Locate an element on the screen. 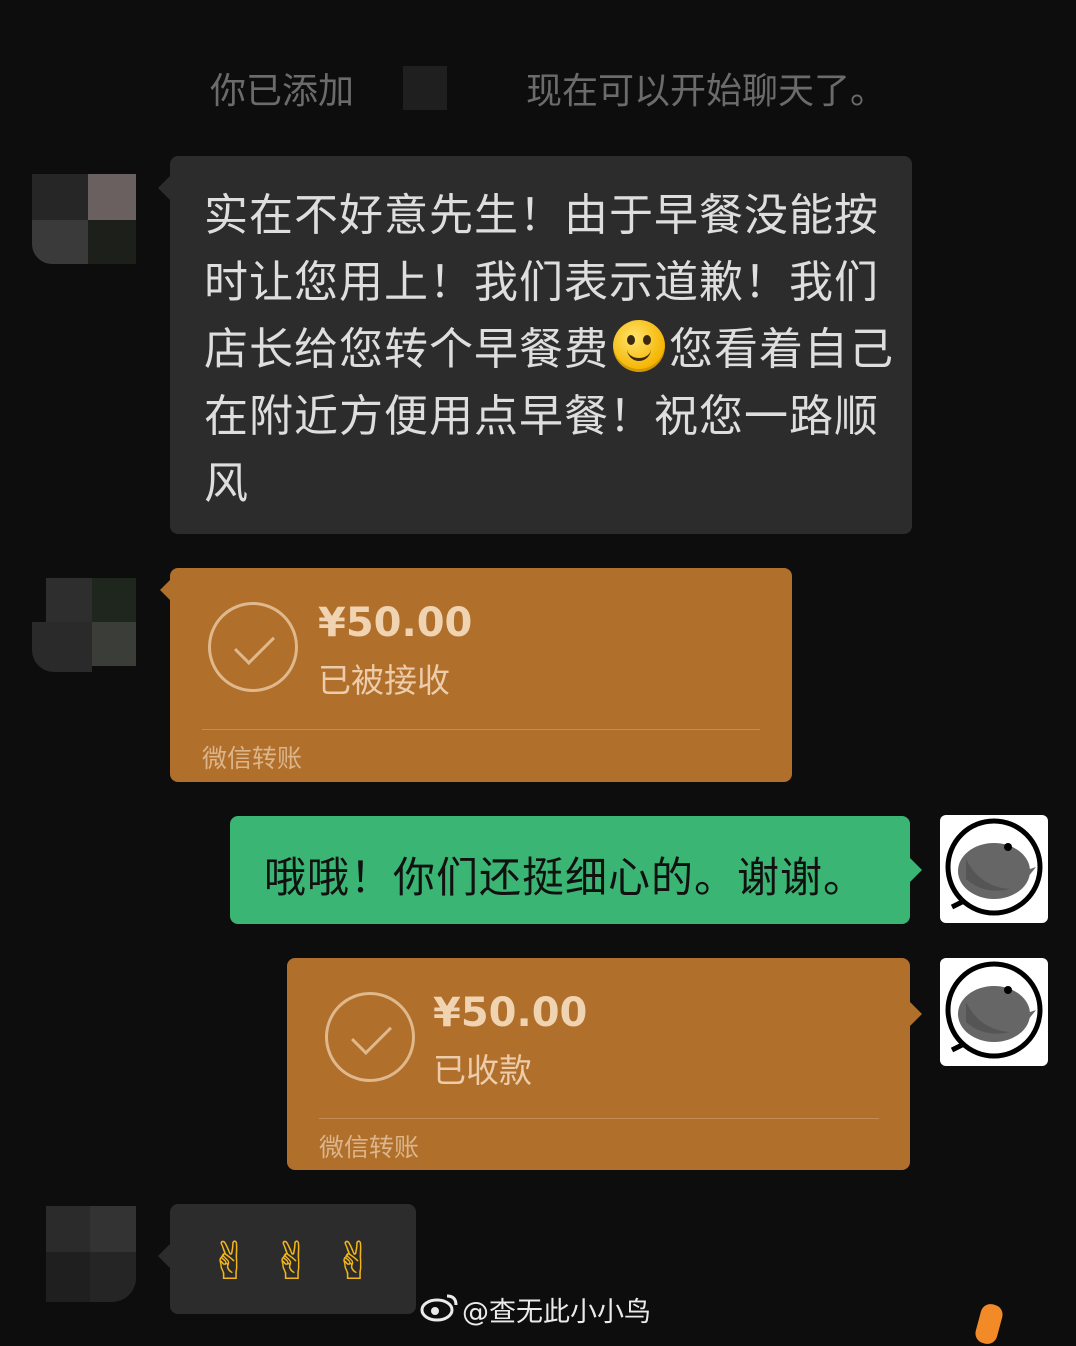  outgoing-transfer-card: ¥50.00 已收款 微信转账 is located at coordinates (604, 1064).